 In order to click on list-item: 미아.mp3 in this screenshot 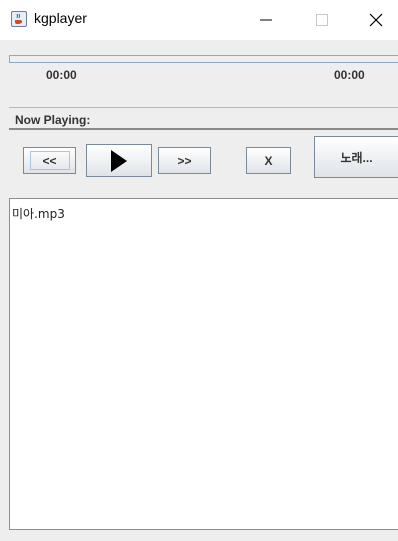, I will do `click(38, 213)`.